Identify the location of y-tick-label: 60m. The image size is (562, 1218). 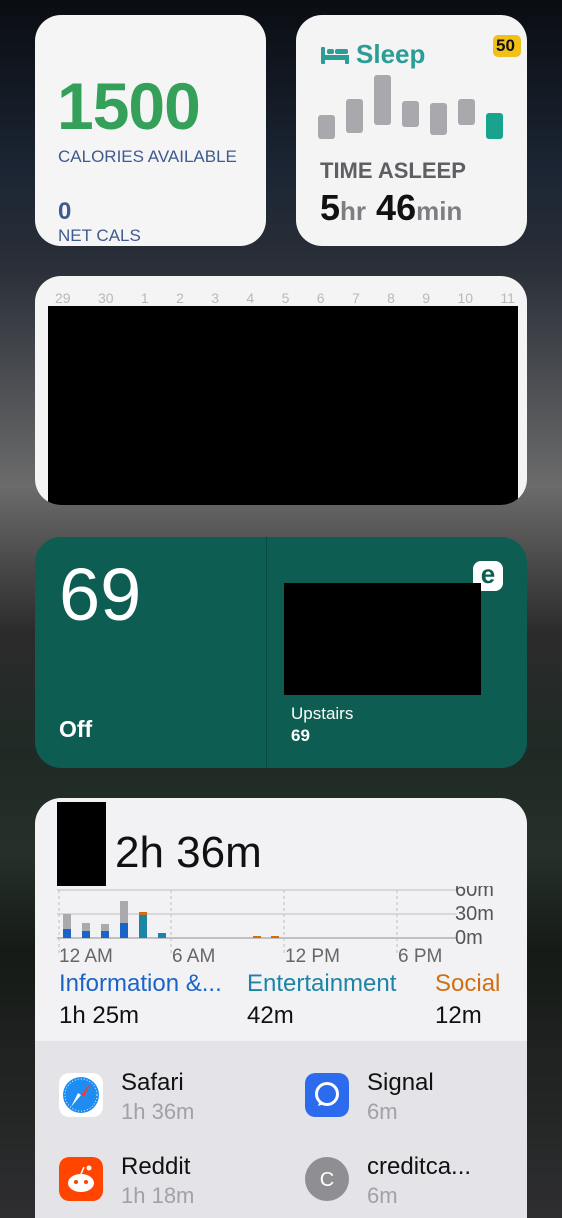
(474, 893).